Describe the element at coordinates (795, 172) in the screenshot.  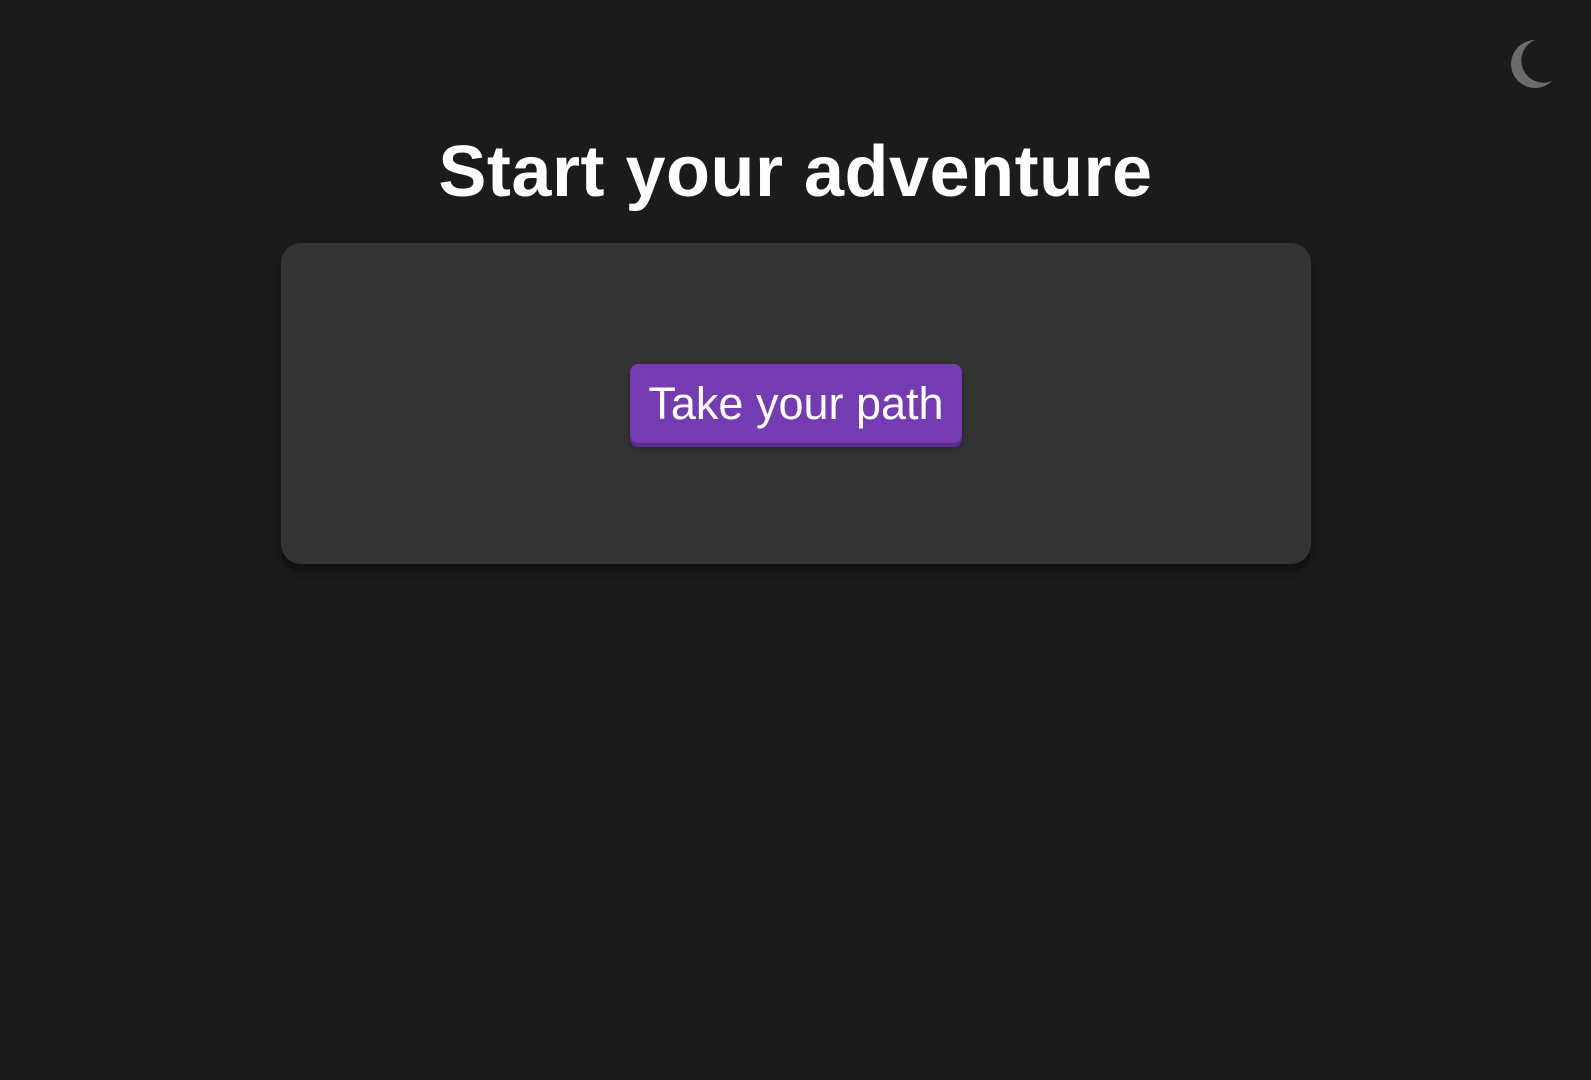
I see `page-title: Start your adventure` at that location.